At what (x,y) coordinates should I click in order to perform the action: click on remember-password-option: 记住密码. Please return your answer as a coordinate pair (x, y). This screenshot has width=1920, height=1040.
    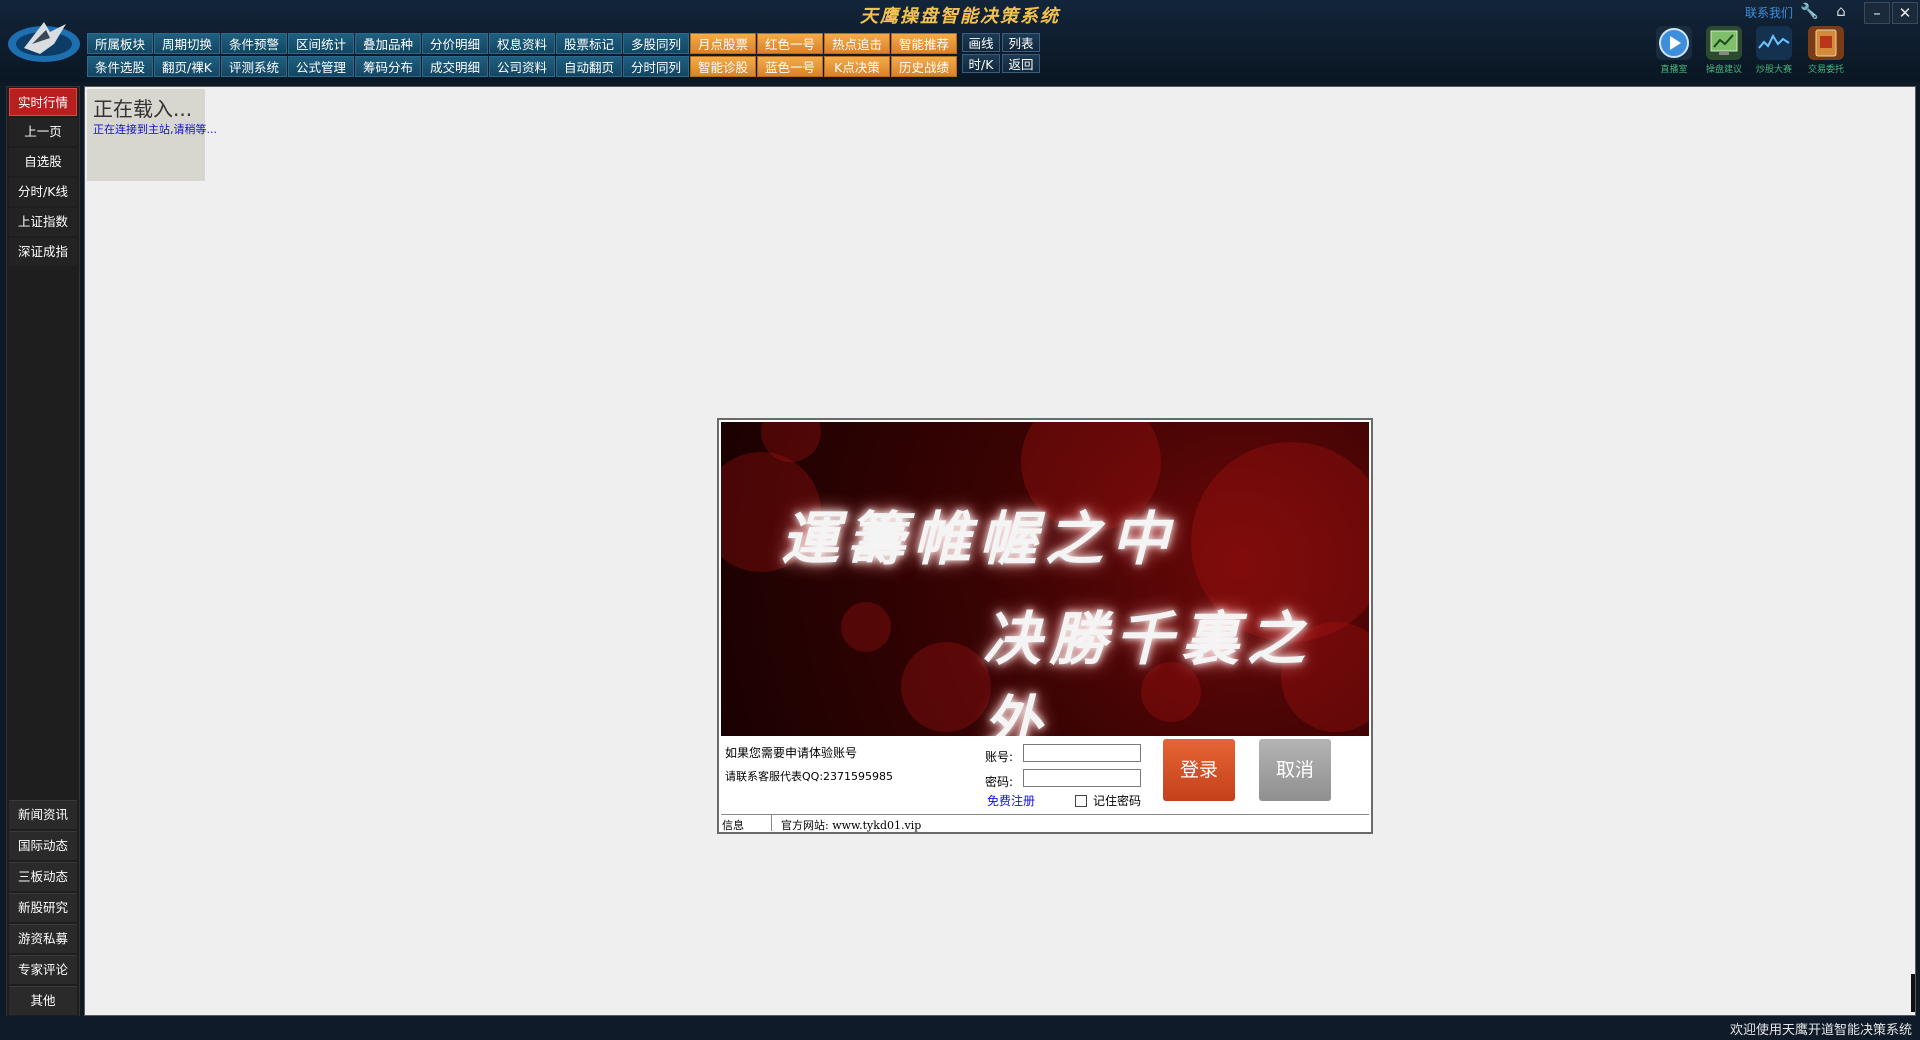
    Looking at the image, I should click on (1108, 800).